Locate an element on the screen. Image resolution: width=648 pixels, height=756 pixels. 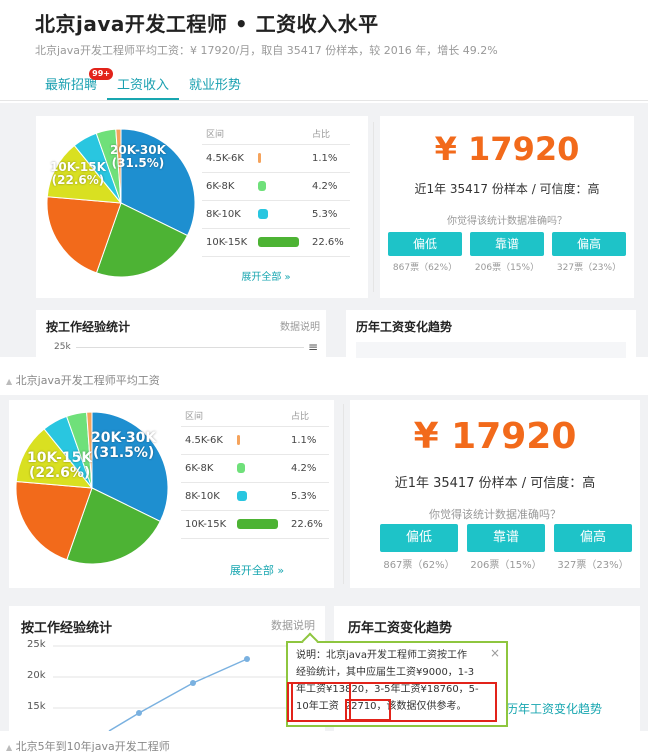
experience-line-chart is located at coordinates (181, 688).